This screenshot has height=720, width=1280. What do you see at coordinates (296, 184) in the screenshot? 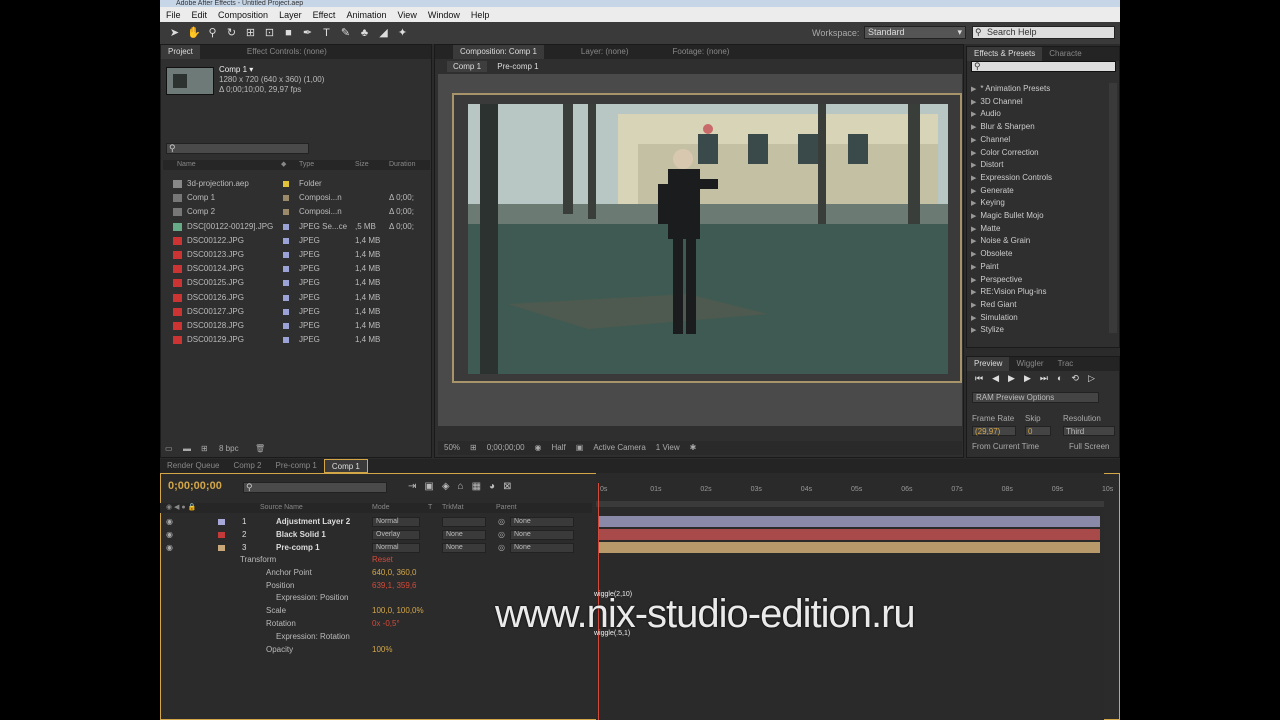
I see `project-item-0: 3d-projection.aep Folder` at bounding box center [296, 184].